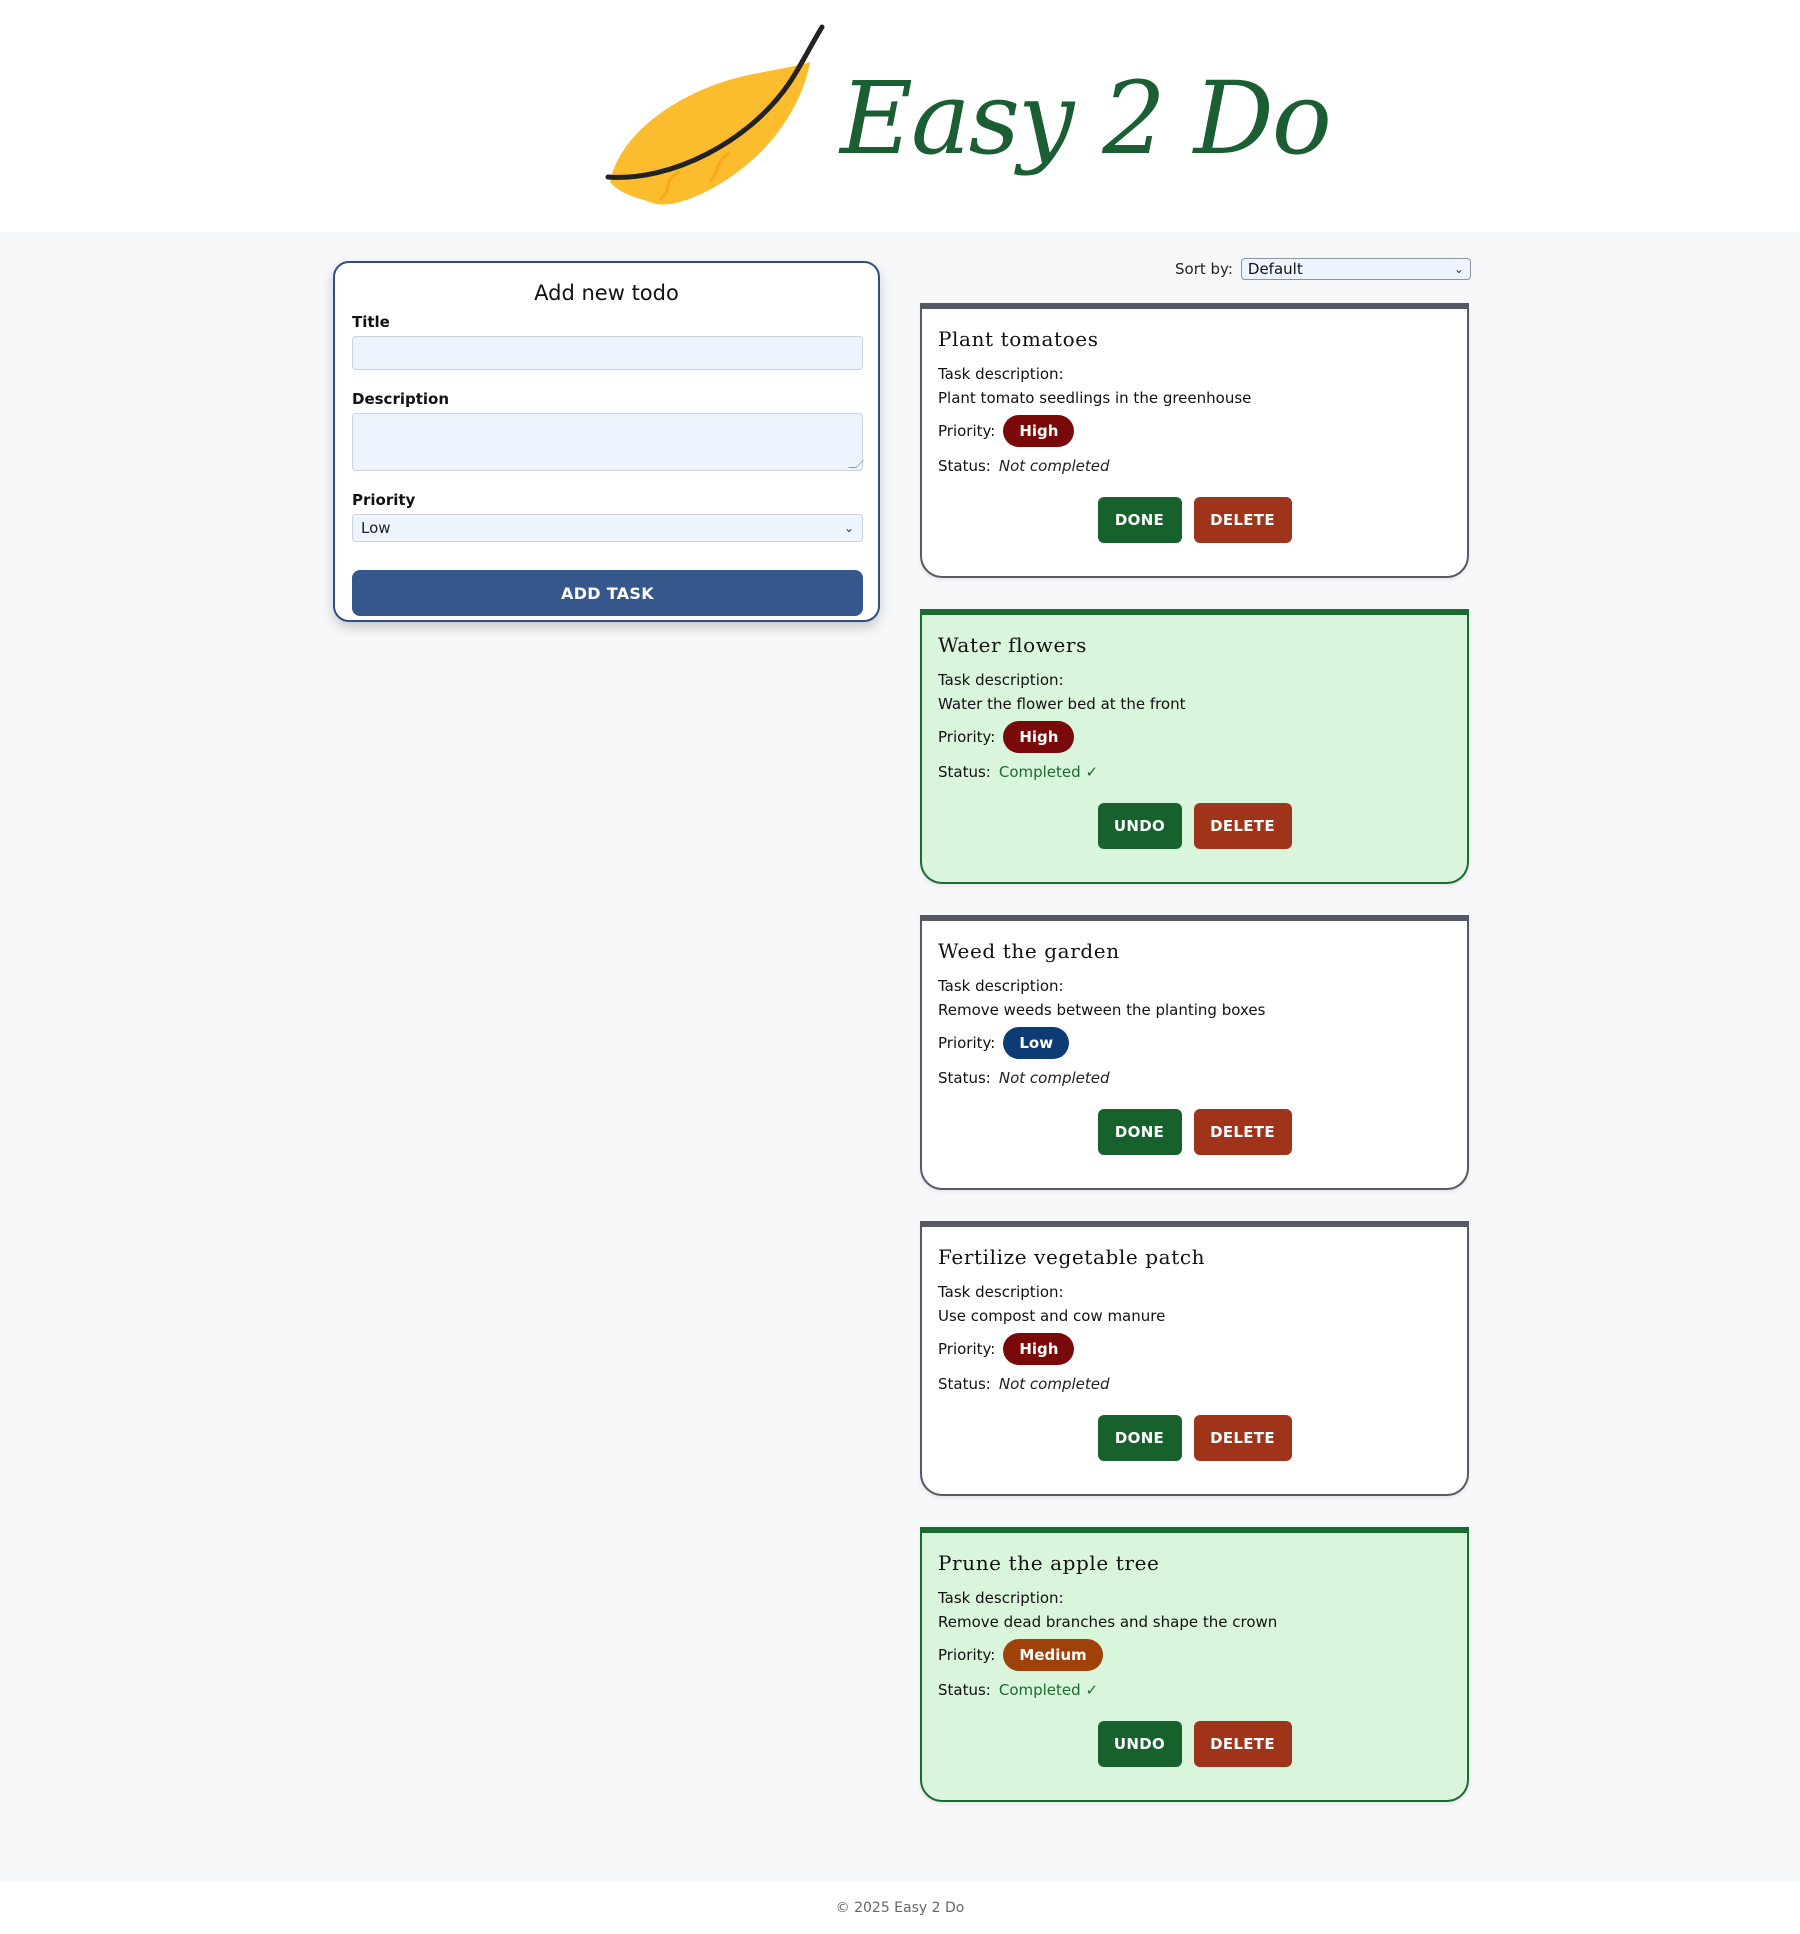  What do you see at coordinates (1036, 1043) in the screenshot?
I see `priority-badge: Low` at bounding box center [1036, 1043].